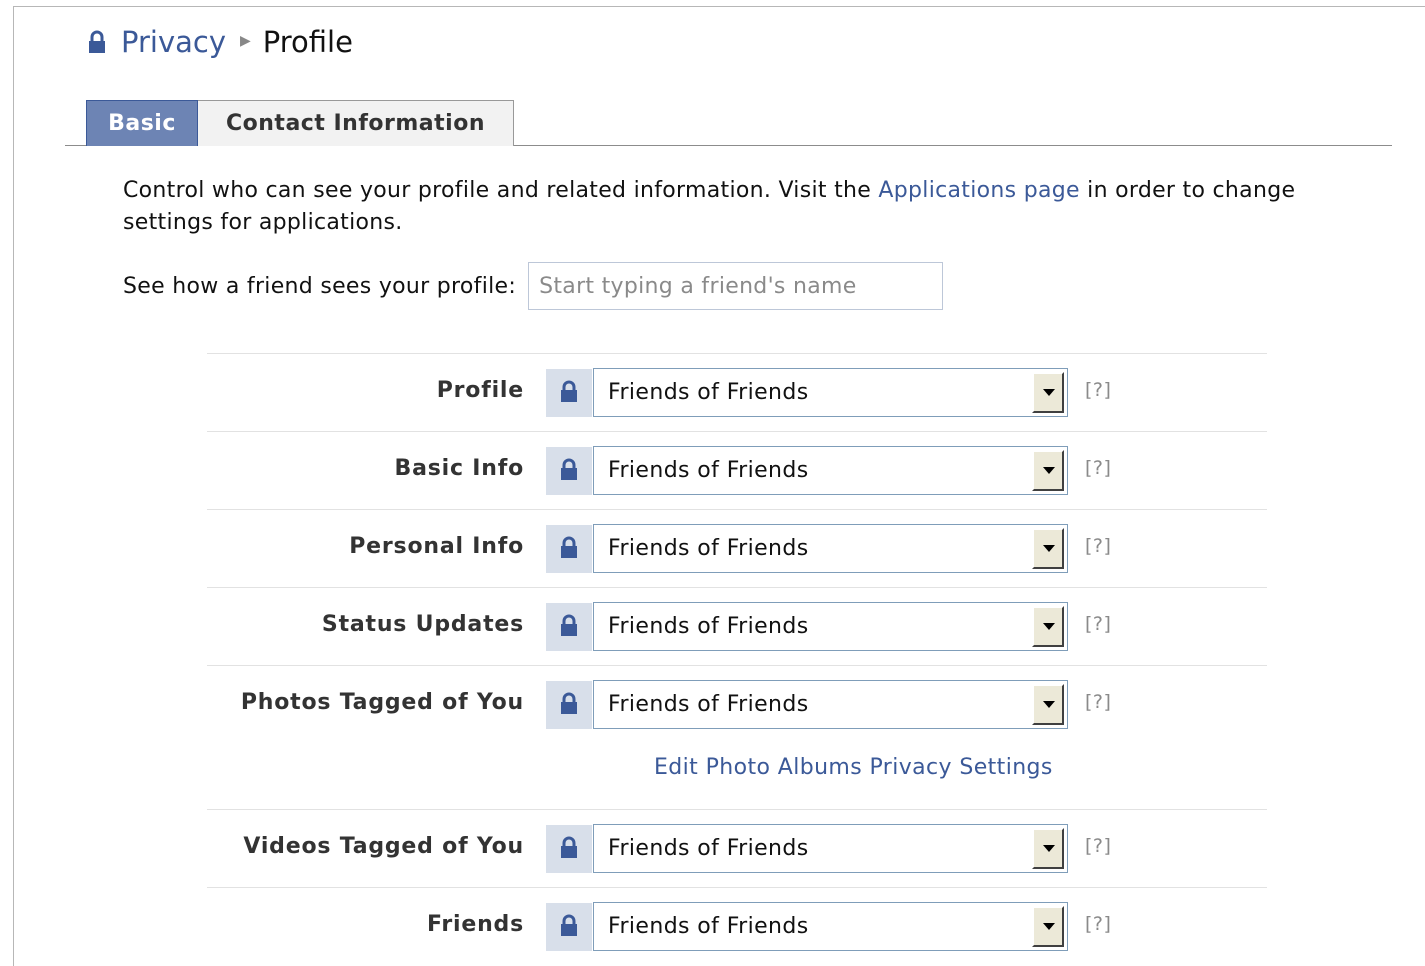 The image size is (1425, 966). I want to click on setting-label: Personal Info, so click(436, 546).